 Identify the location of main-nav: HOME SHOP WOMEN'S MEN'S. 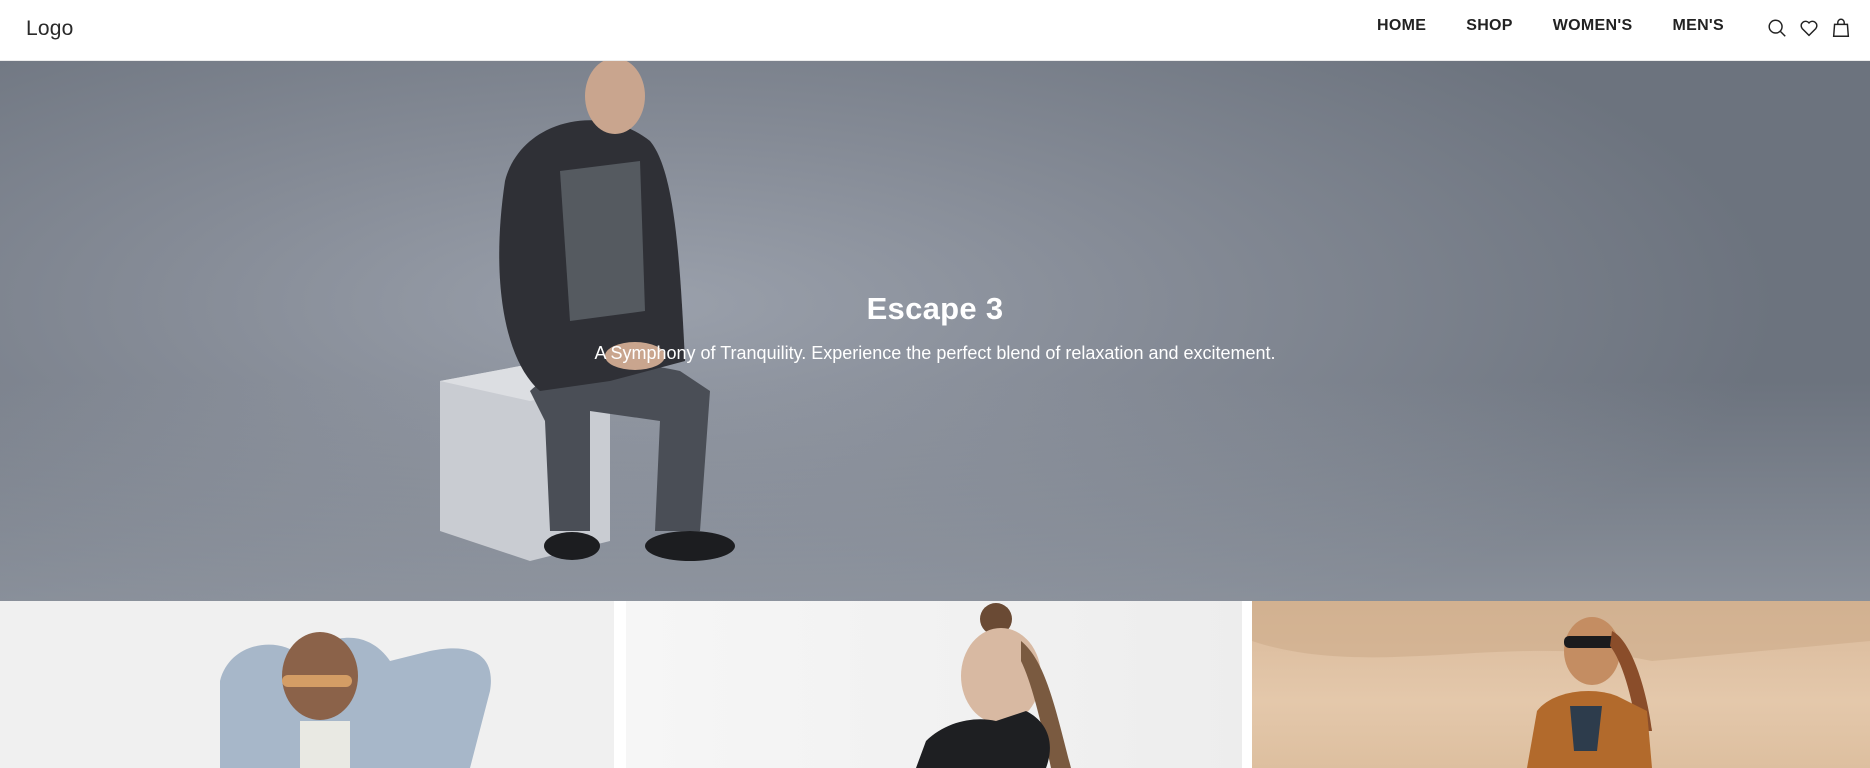
(1550, 26).